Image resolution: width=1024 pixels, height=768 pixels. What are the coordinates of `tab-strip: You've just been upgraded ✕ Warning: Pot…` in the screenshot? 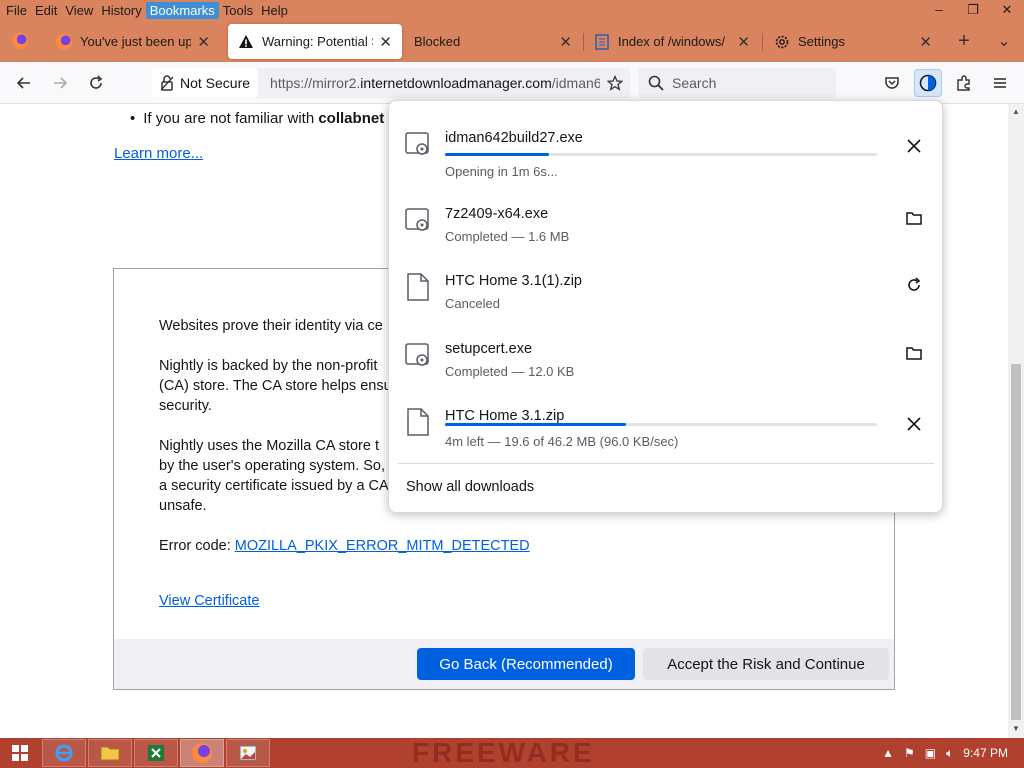 It's located at (512, 41).